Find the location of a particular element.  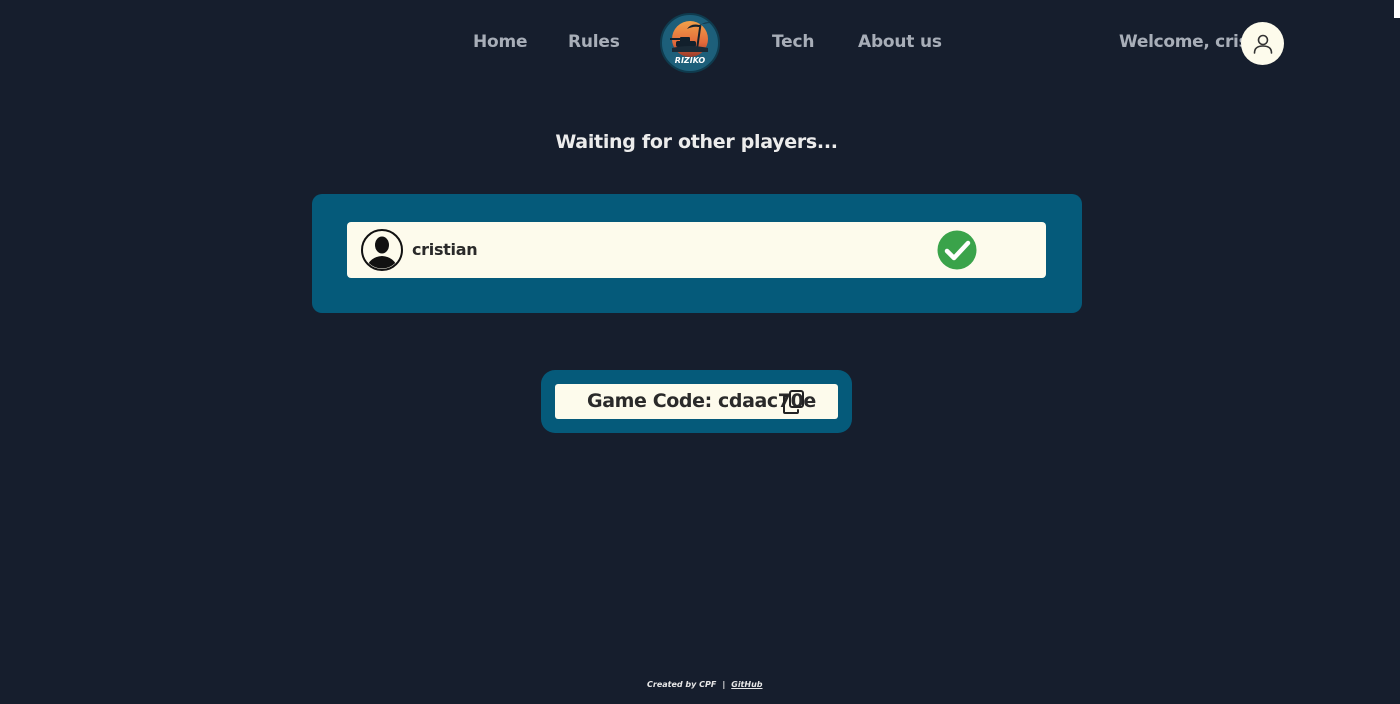

github-link: GitHub is located at coordinates (746, 684).